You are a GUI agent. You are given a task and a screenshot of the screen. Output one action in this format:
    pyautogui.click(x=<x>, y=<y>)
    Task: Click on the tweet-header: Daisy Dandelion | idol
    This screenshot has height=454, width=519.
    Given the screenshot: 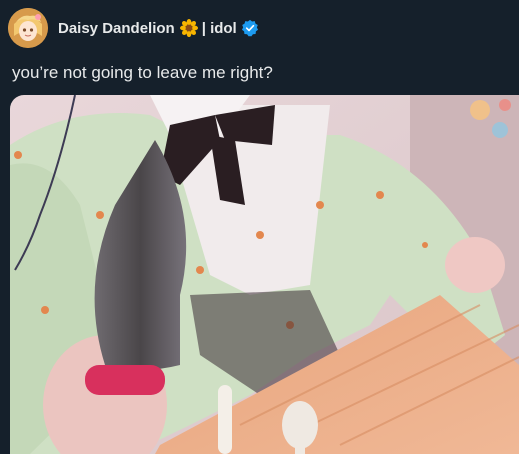 What is the action you would take?
    pyautogui.click(x=133, y=28)
    